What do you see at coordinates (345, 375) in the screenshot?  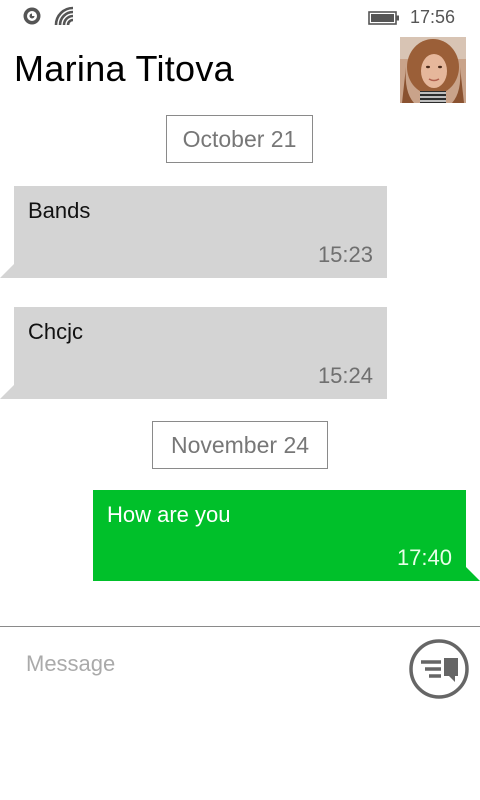 I see `message-time: 15:24` at bounding box center [345, 375].